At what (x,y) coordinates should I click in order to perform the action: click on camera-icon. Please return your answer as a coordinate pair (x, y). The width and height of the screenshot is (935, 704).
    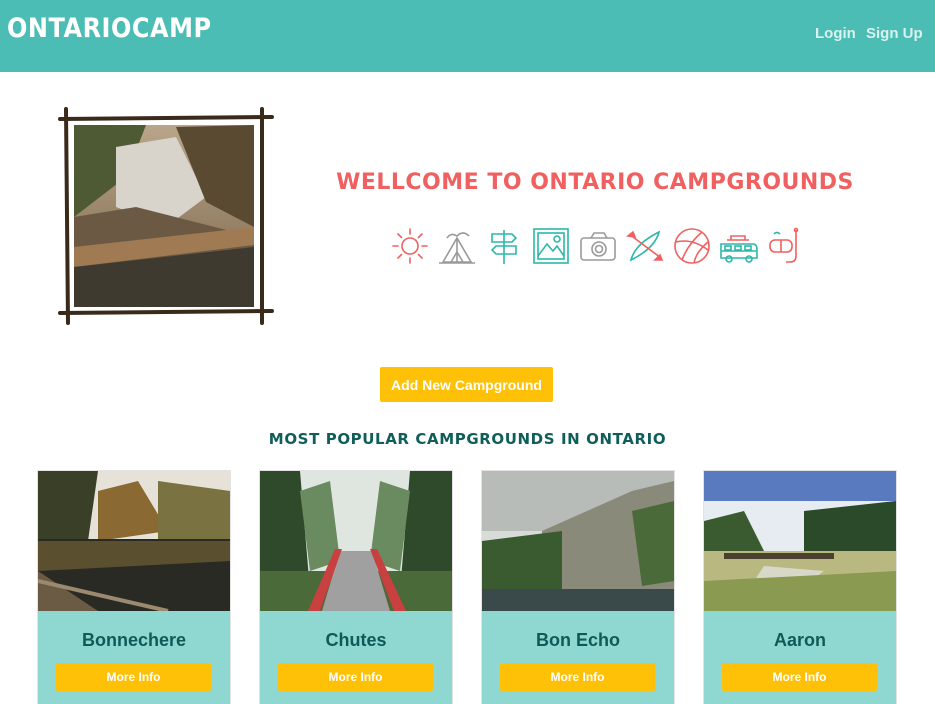
    Looking at the image, I should click on (598, 246).